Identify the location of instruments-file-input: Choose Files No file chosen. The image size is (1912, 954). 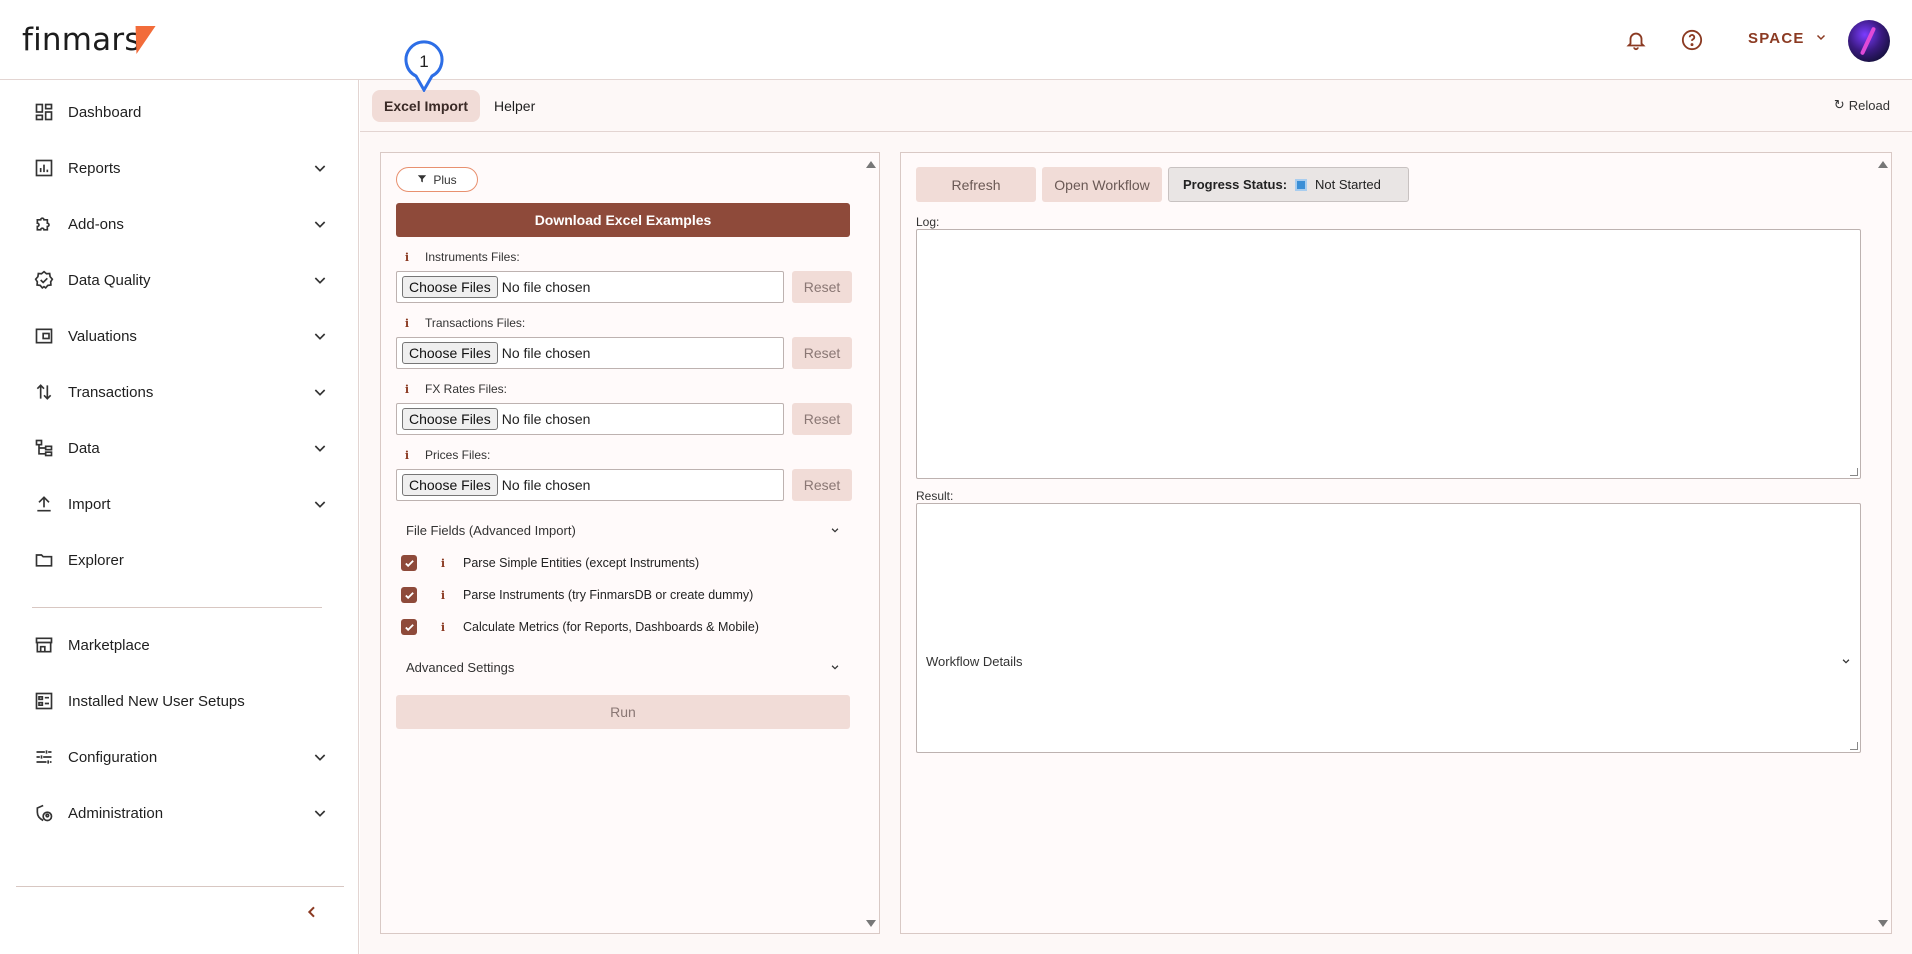
(590, 287).